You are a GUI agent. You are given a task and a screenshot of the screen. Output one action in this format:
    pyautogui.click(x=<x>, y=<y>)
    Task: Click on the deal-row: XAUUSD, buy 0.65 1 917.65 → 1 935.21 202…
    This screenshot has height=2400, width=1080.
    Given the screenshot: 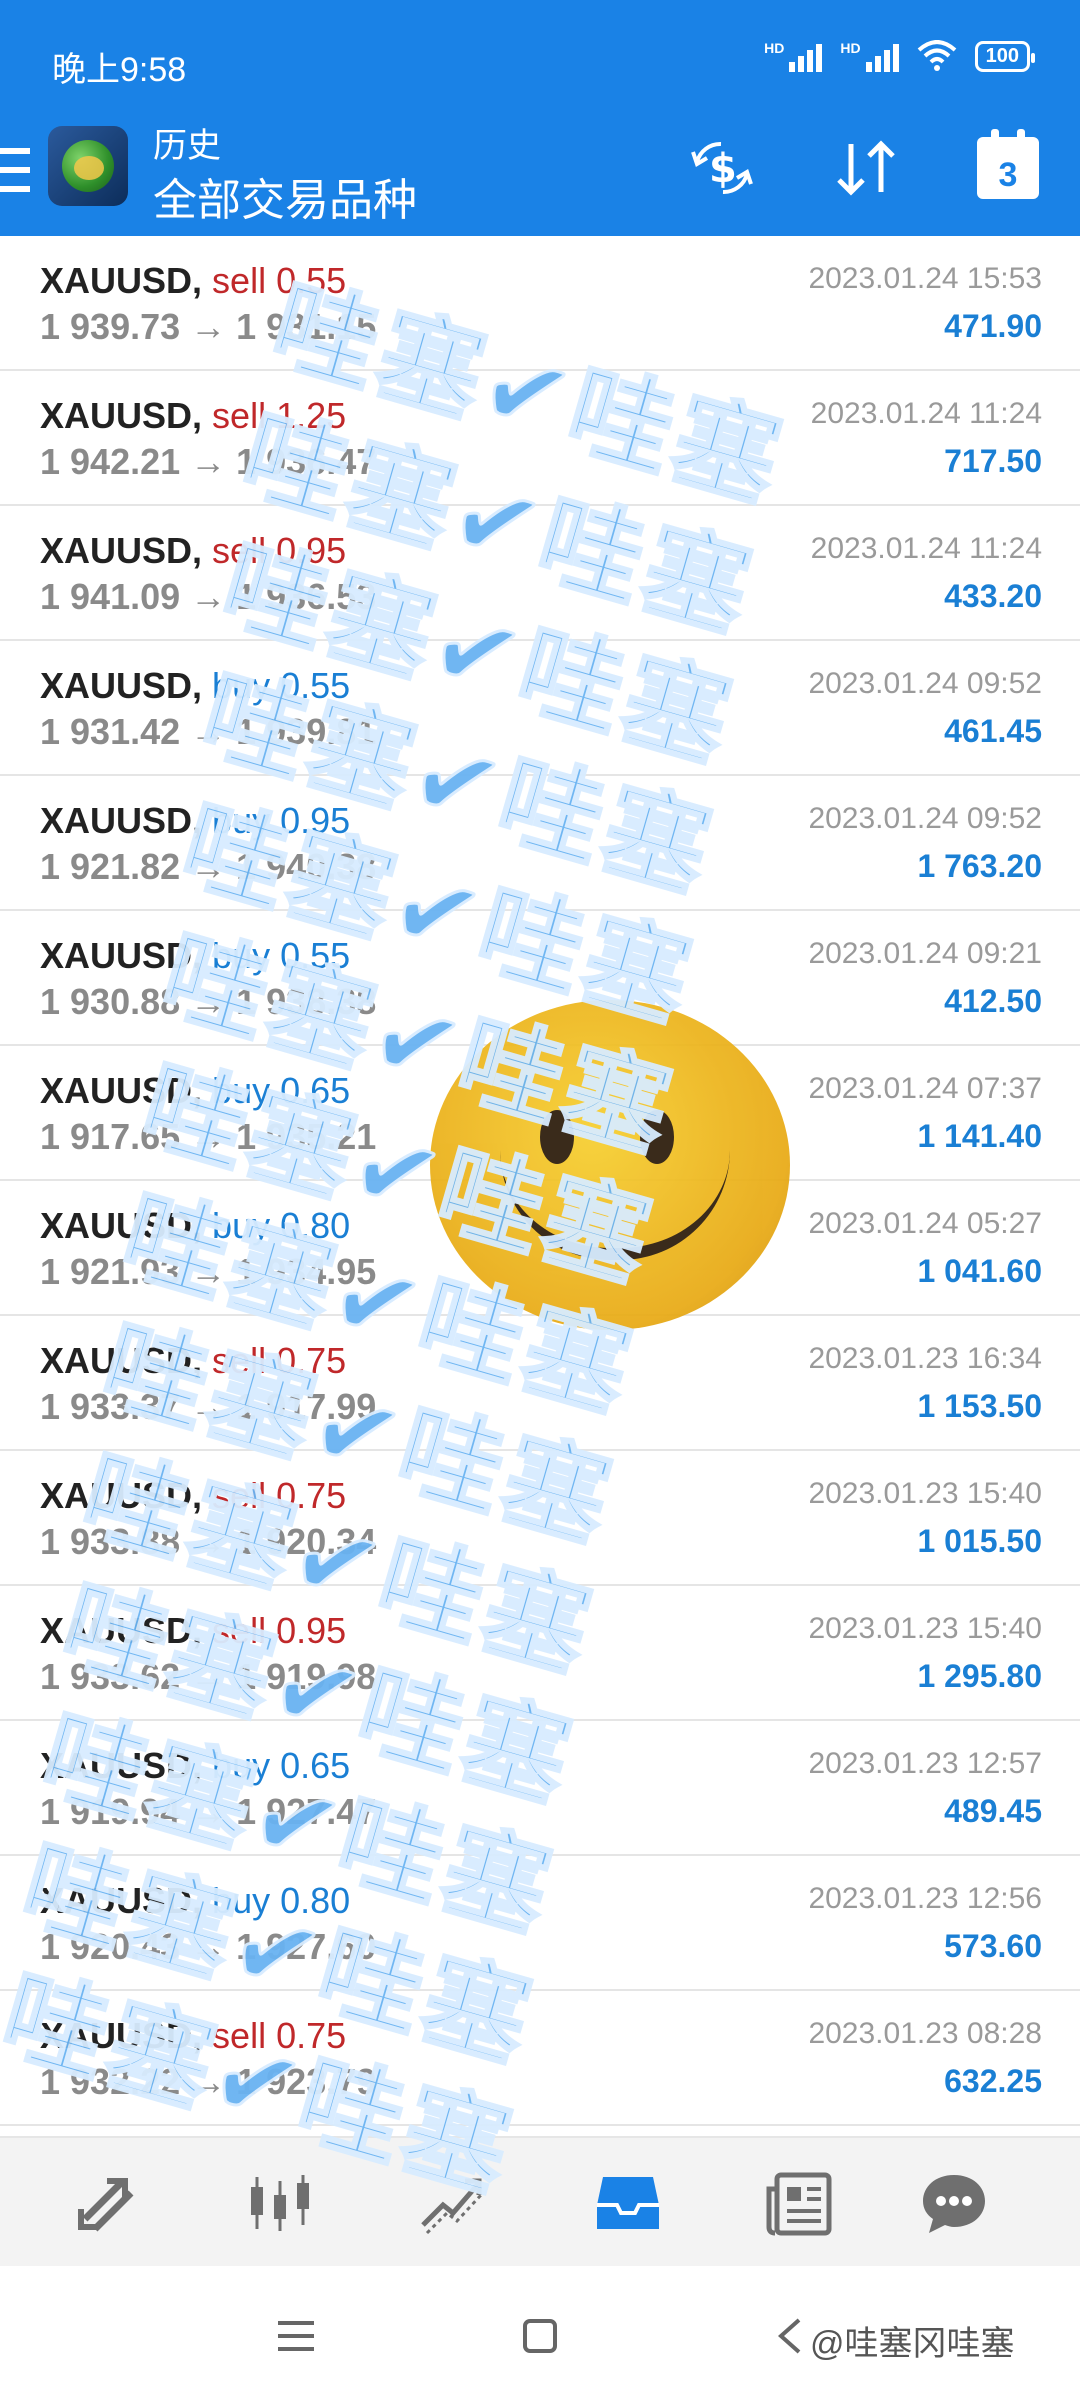 What is the action you would take?
    pyautogui.click(x=540, y=1113)
    